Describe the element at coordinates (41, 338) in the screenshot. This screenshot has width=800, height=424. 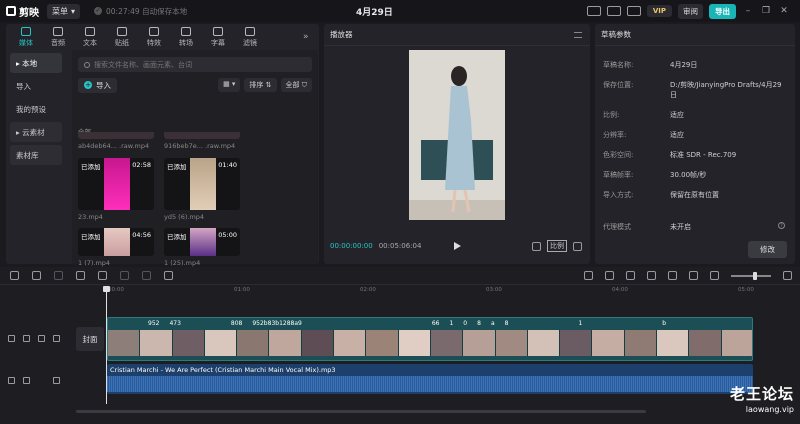
I see `eye-icon` at that location.